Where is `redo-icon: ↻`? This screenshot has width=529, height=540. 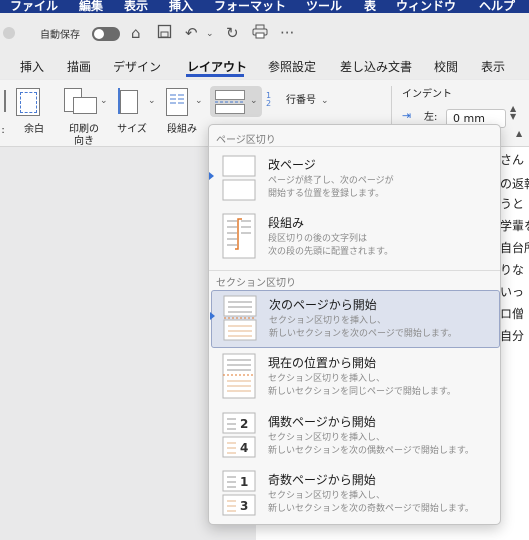 redo-icon: ↻ is located at coordinates (232, 33).